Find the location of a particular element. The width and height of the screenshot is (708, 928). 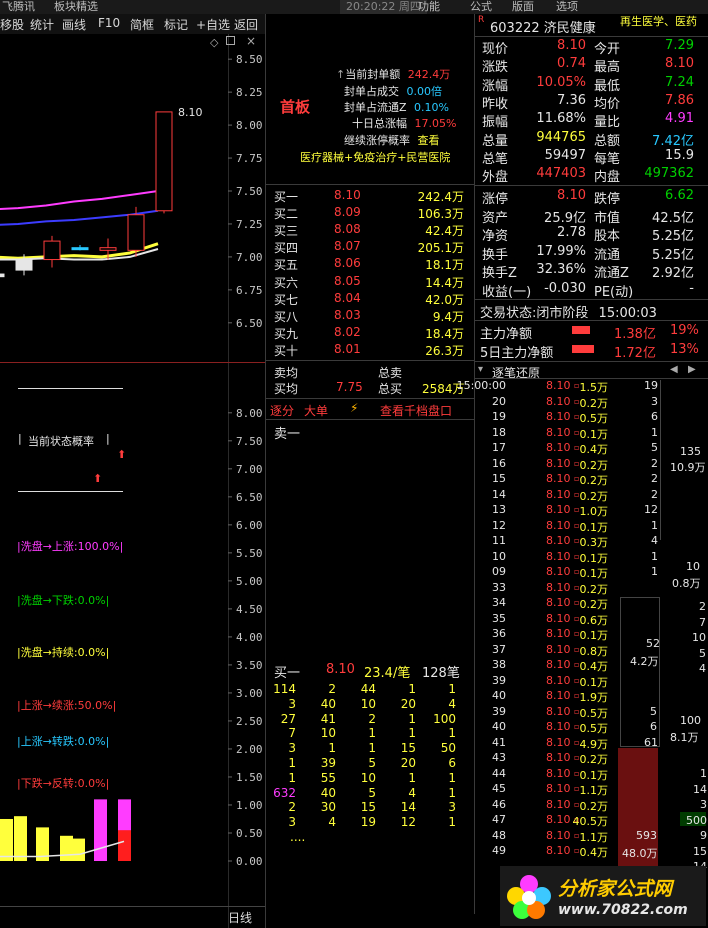

toolbar-draw: 画线 is located at coordinates (74, 24).